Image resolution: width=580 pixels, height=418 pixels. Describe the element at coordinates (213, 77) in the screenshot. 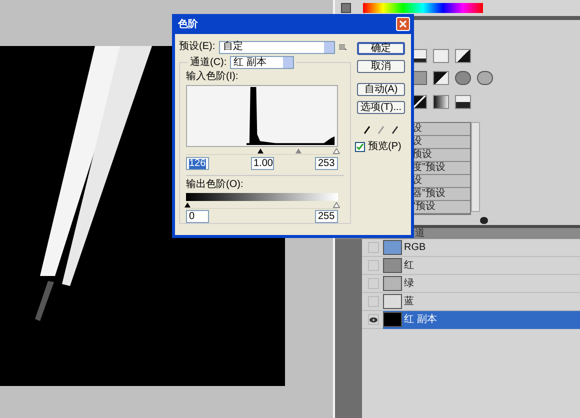

I see `input-levels-label: 输入色阶(I):` at that location.